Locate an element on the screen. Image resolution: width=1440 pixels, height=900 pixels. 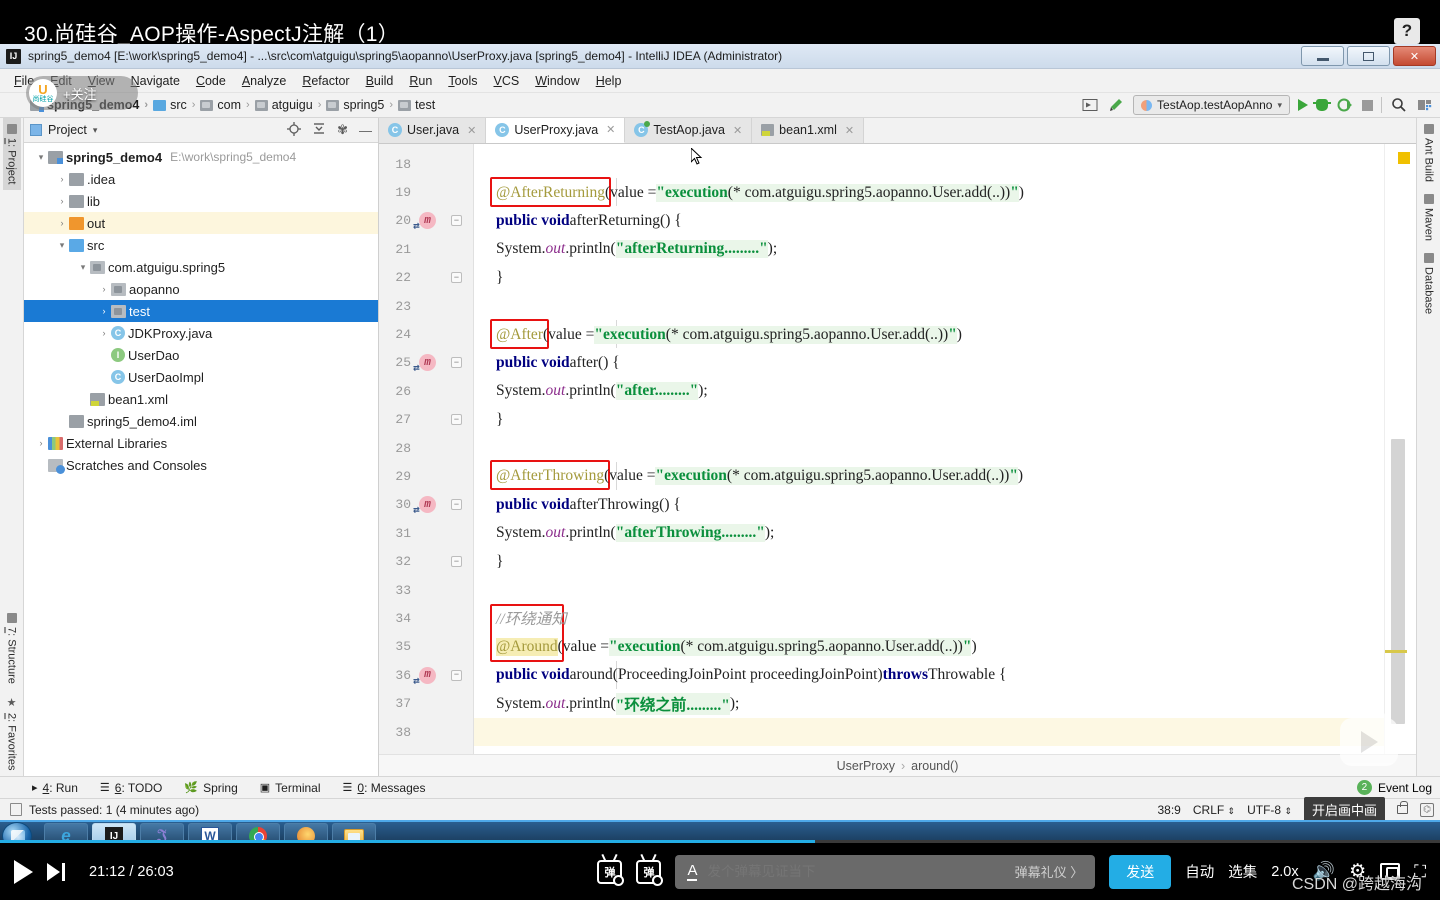
editor-tab-bean1-xml: bean1.xml ✕ is located at coordinates (808, 130).